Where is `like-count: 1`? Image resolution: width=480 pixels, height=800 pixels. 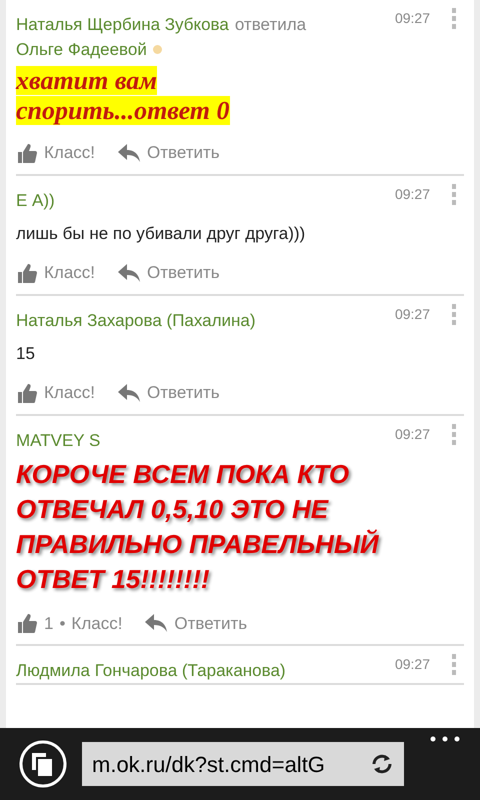 like-count: 1 is located at coordinates (49, 623).